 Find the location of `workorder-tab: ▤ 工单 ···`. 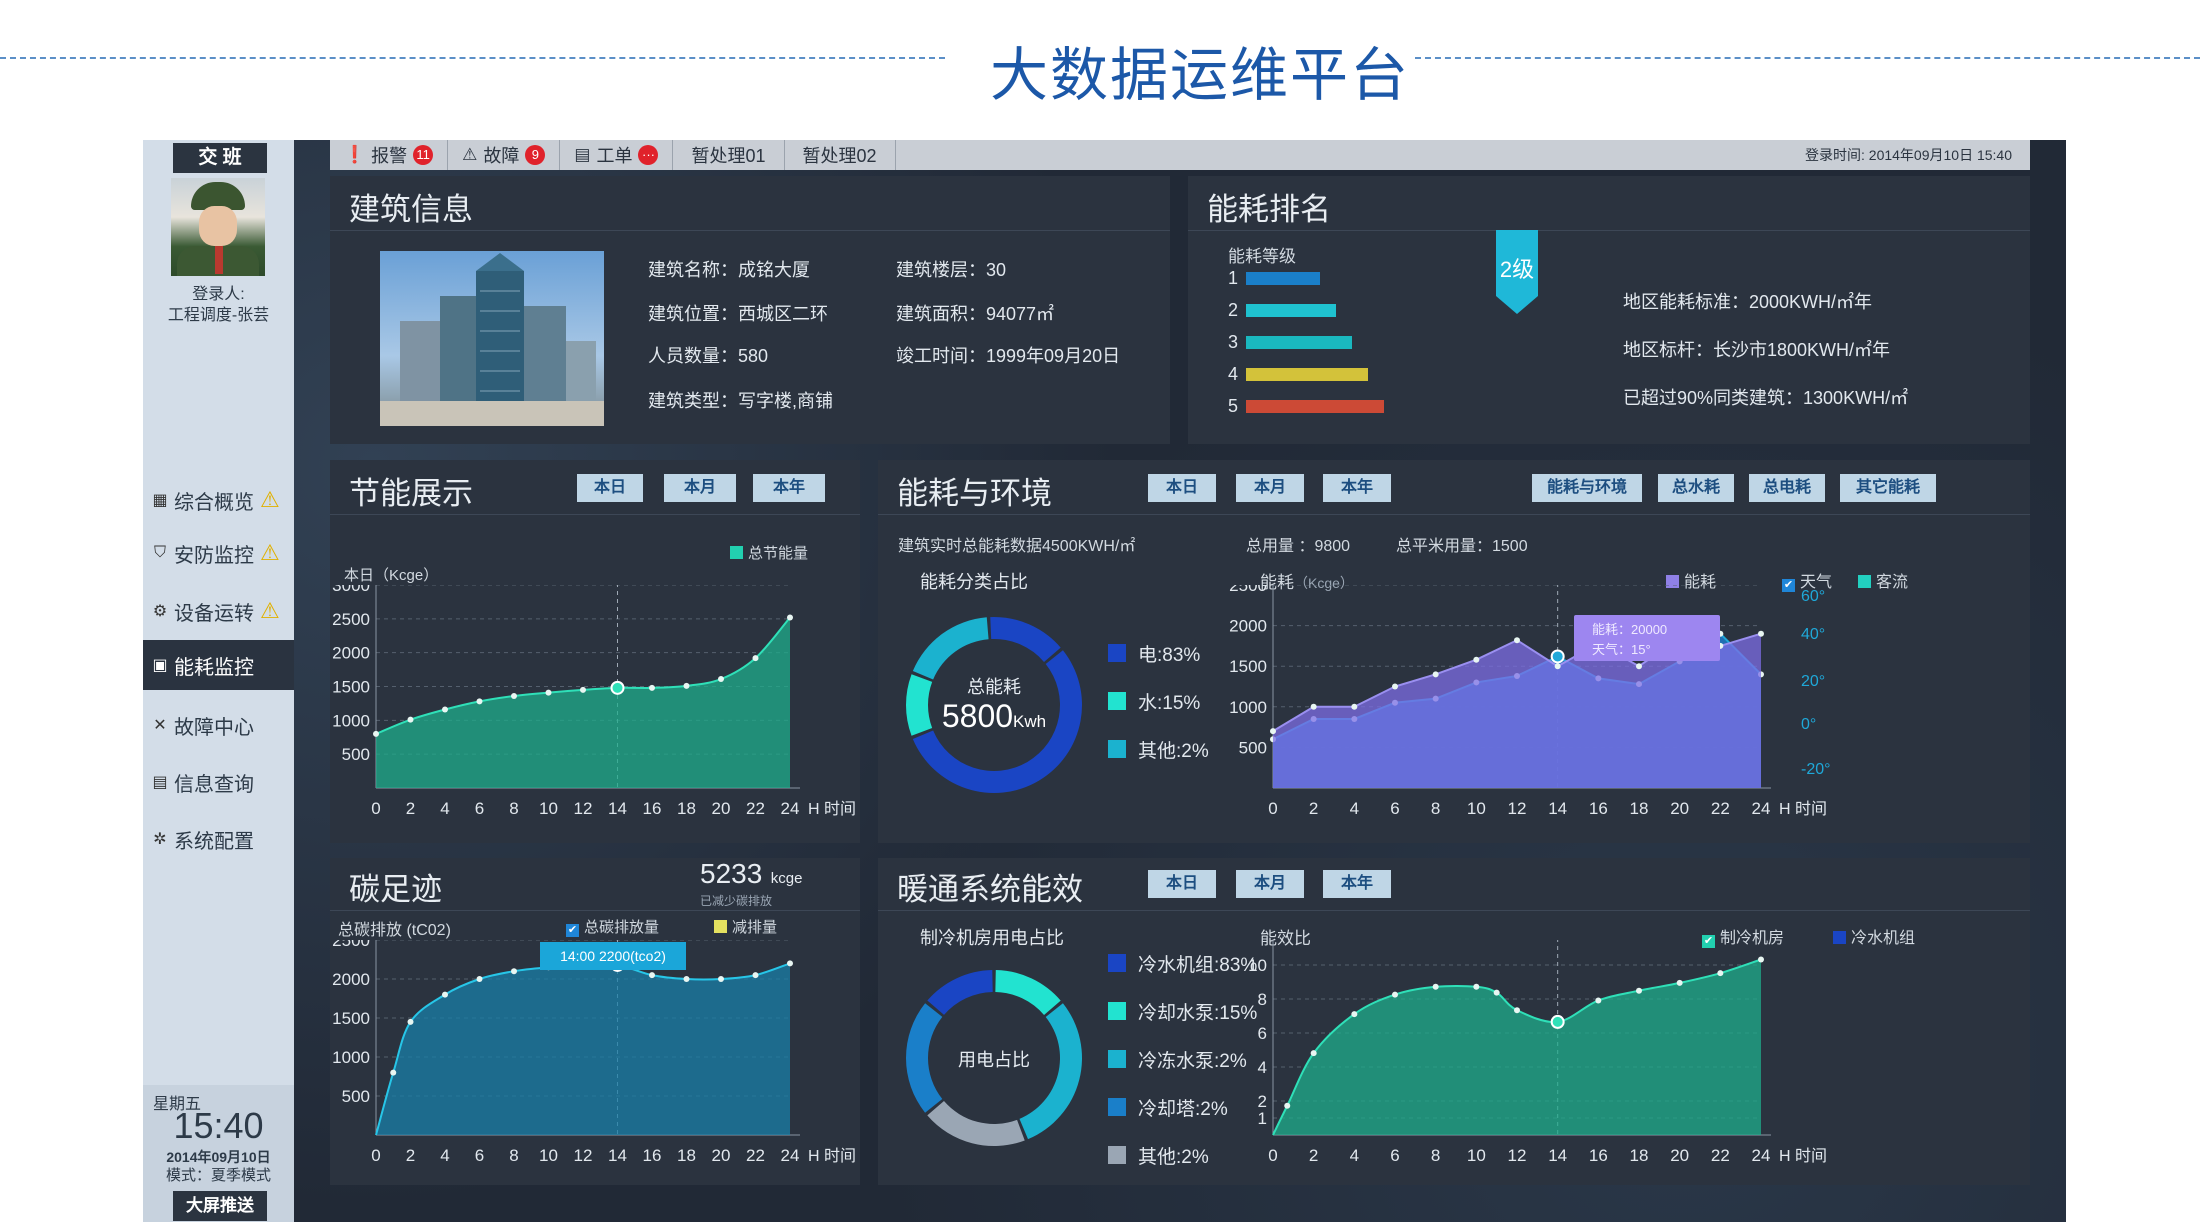

workorder-tab: ▤ 工单 ··· is located at coordinates (617, 155).